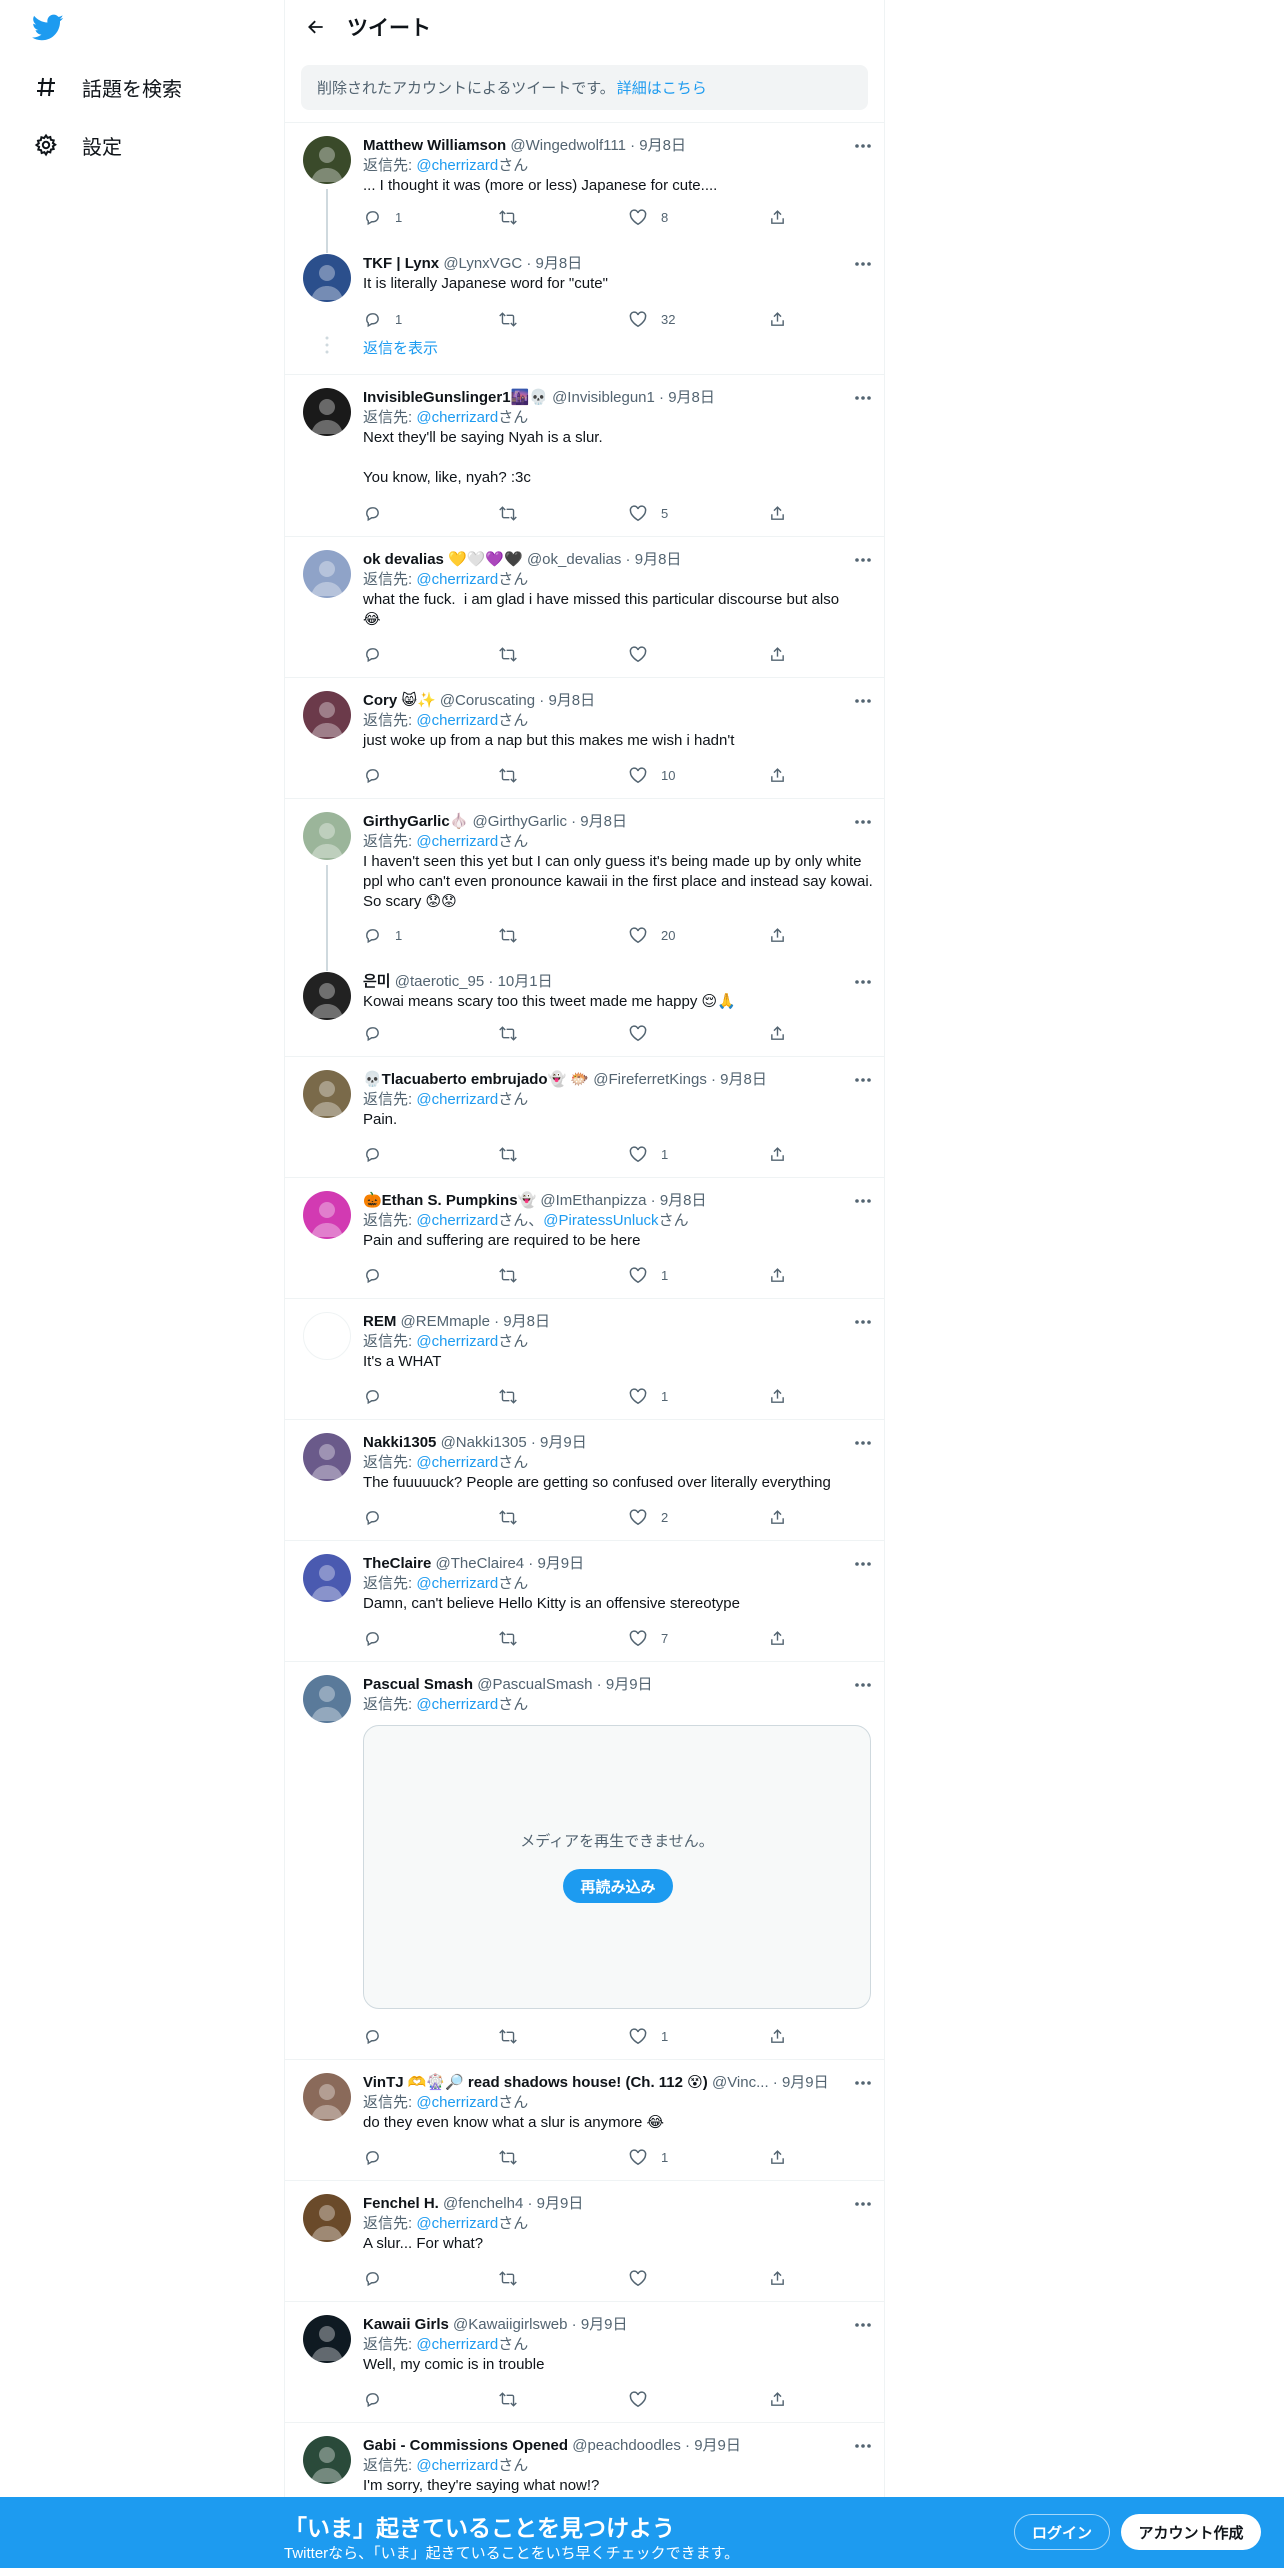 The width and height of the screenshot is (1284, 2568). Describe the element at coordinates (418, 1684) in the screenshot. I see `author-name: Pascual Smash` at that location.